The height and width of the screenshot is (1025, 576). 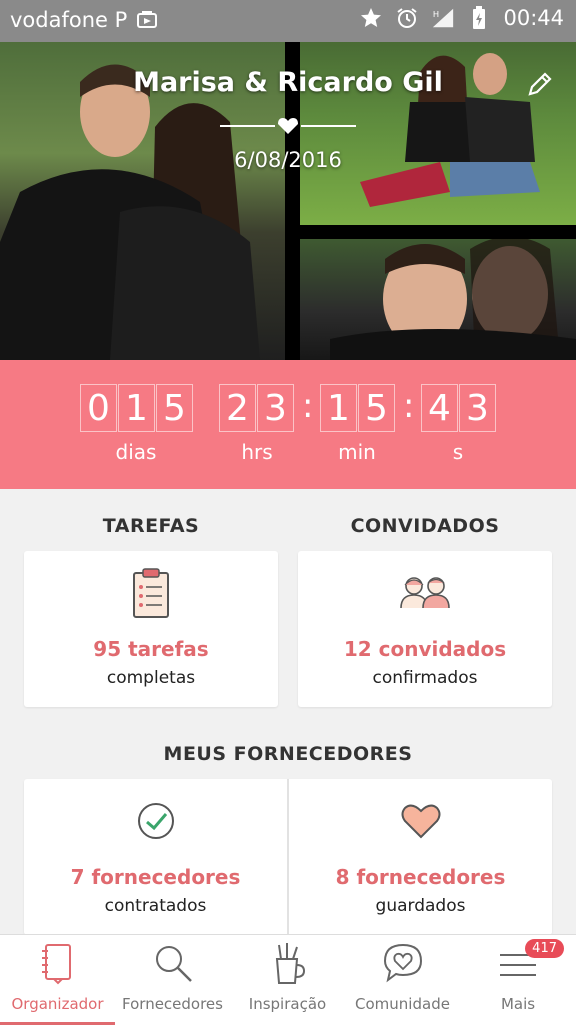 I want to click on nav-label: Fornecedores, so click(x=172, y=1004).